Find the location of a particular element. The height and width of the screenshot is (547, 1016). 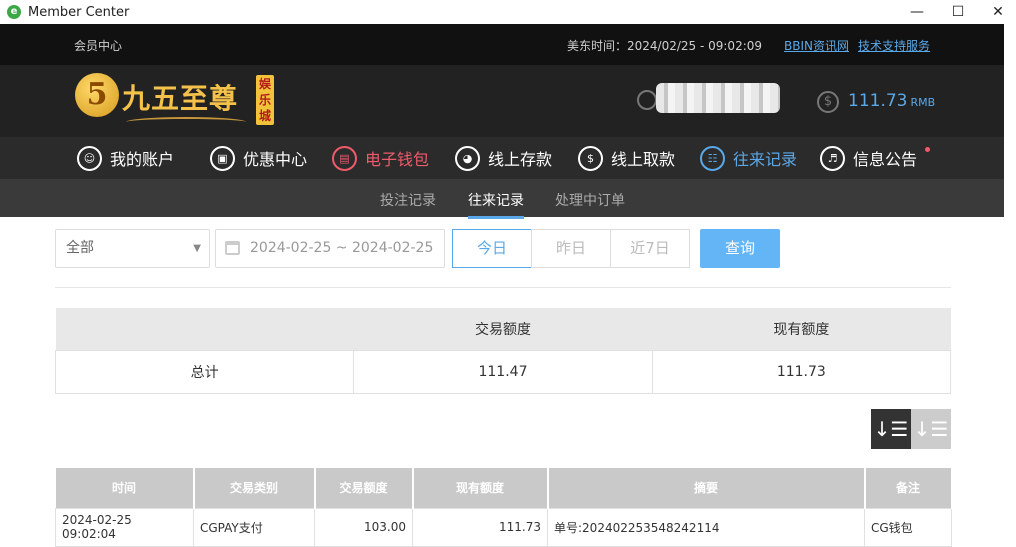

records-icon: ☷ is located at coordinates (712, 158).